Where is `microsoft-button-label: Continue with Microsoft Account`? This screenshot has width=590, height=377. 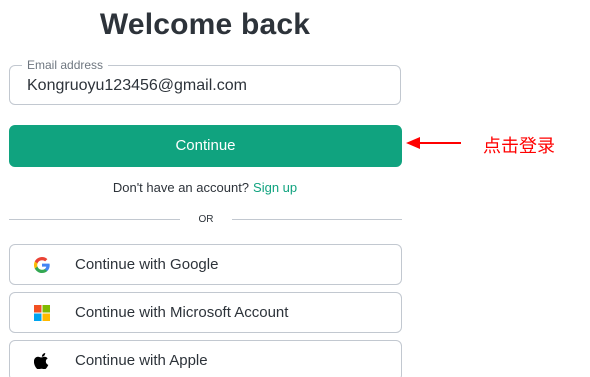
microsoft-button-label: Continue with Microsoft Account is located at coordinates (182, 312).